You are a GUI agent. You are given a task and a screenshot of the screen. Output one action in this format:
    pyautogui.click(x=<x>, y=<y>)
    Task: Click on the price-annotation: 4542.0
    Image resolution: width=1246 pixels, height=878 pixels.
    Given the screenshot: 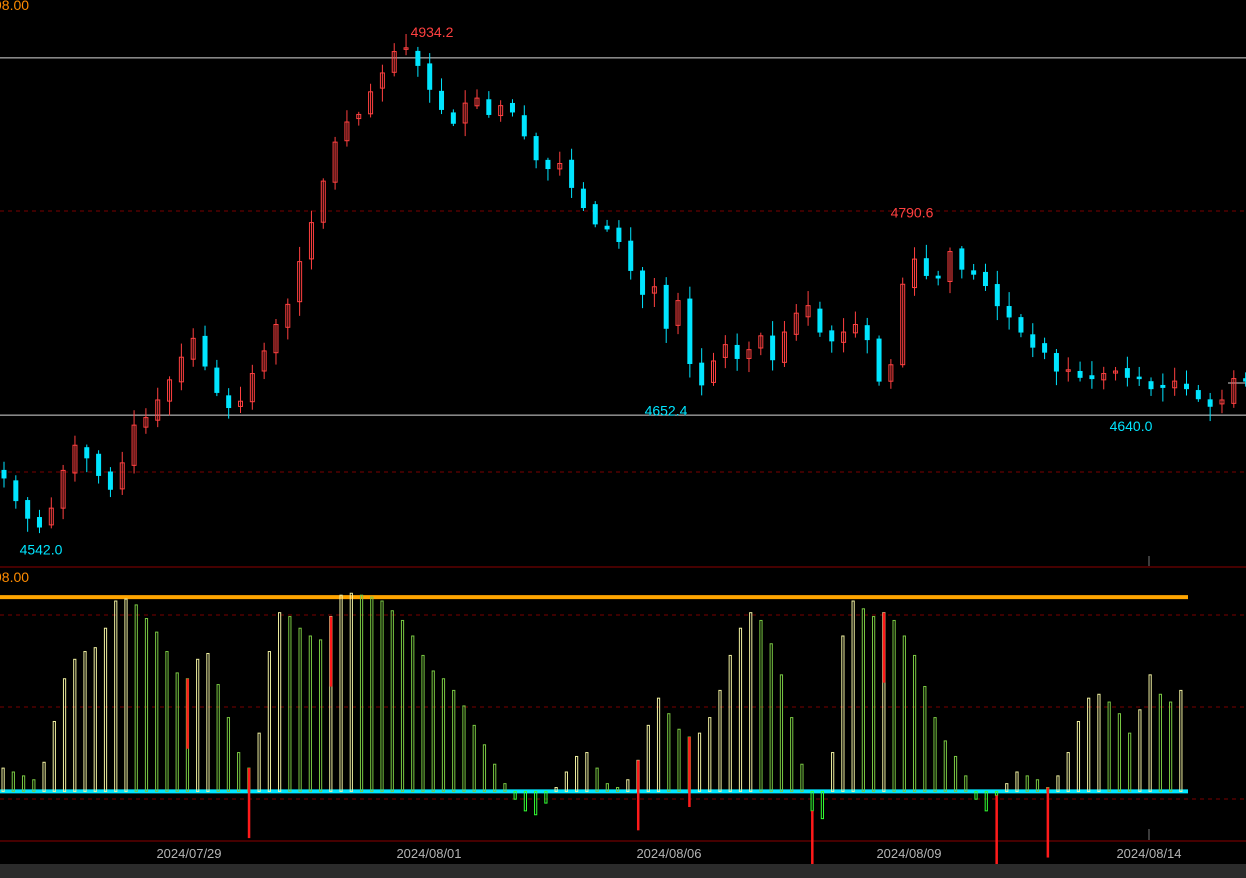 What is the action you would take?
    pyautogui.click(x=41, y=549)
    